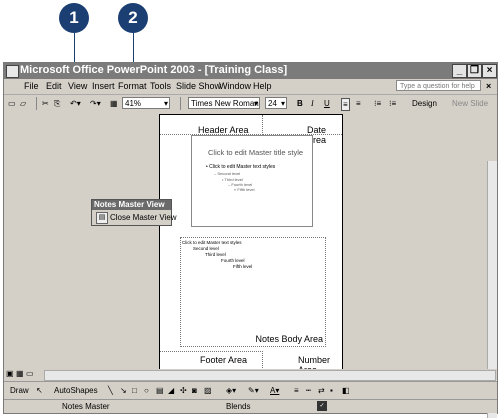 This screenshot has height=418, width=500. What do you see at coordinates (470, 103) in the screenshot?
I see `new-slide-button: New Slide` at bounding box center [470, 103].